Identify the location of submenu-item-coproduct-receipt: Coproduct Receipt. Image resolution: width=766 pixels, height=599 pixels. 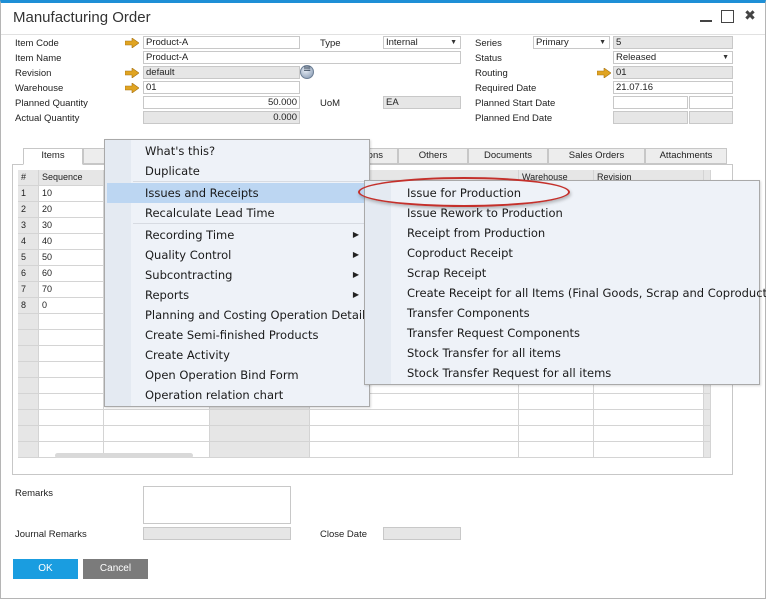
(562, 253).